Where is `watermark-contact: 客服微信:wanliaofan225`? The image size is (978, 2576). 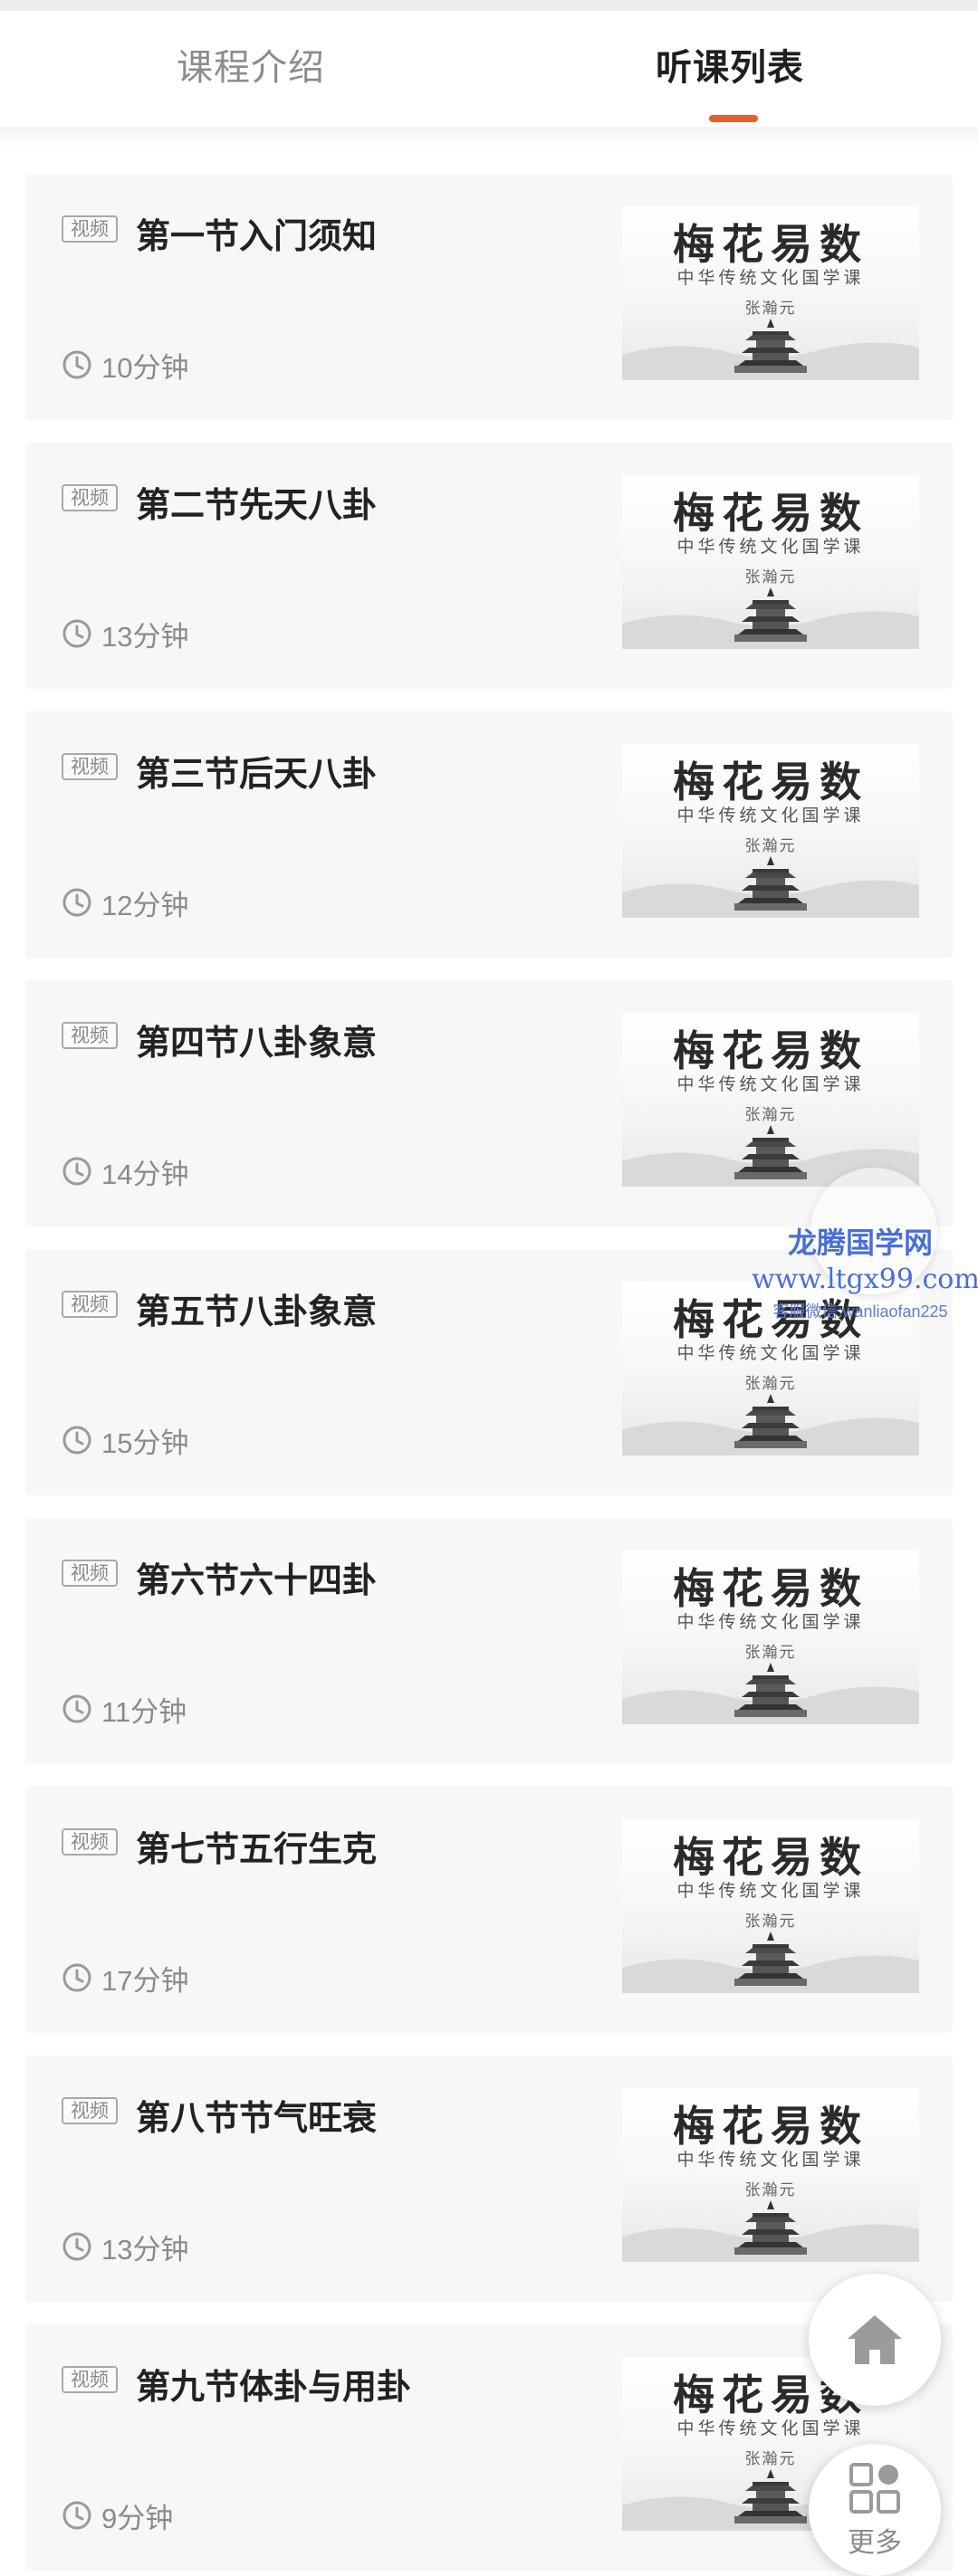 watermark-contact: 客服微信:wanliaofan225 is located at coordinates (860, 1312).